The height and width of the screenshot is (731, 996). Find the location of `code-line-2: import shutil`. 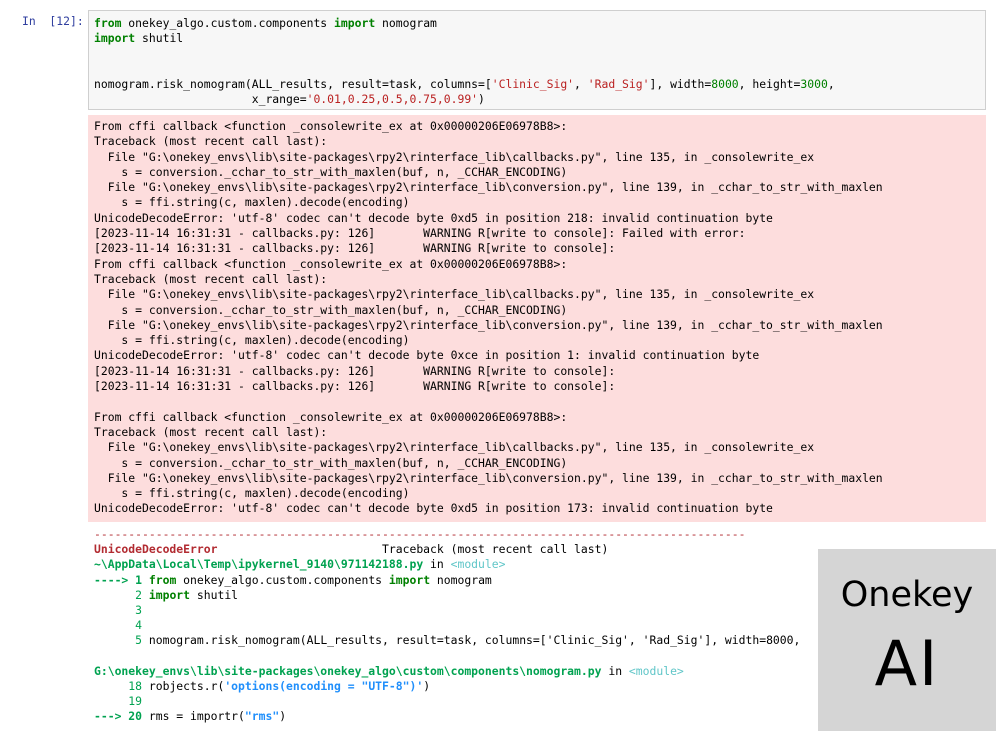

code-line-2: import shutil is located at coordinates (539, 38).